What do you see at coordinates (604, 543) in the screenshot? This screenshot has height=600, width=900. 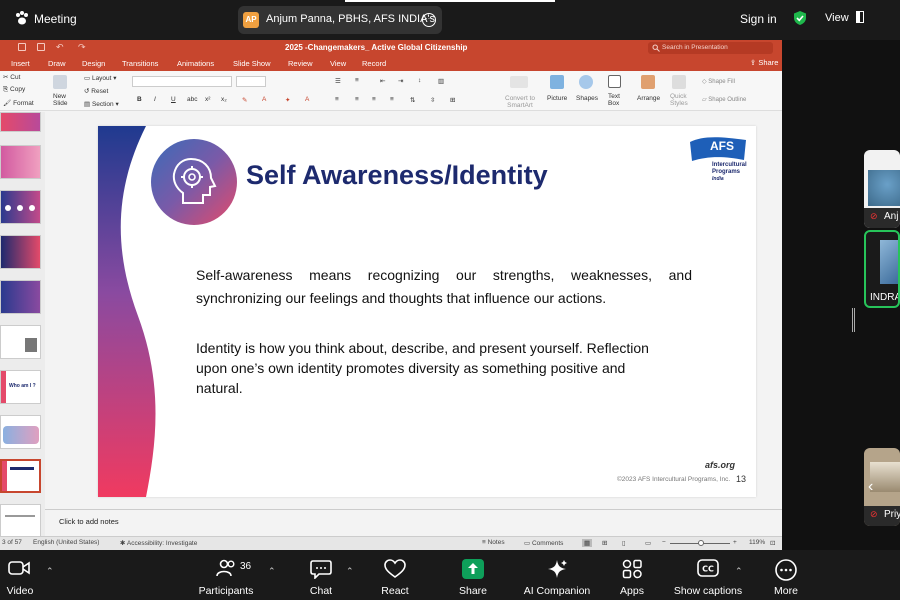 I see `slide-sorter-icon: ⊞` at bounding box center [604, 543].